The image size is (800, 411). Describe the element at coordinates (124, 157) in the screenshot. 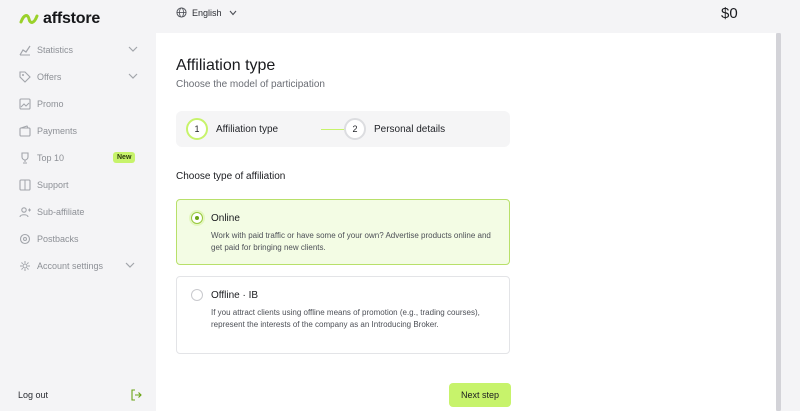

I see `new-badge: New` at that location.